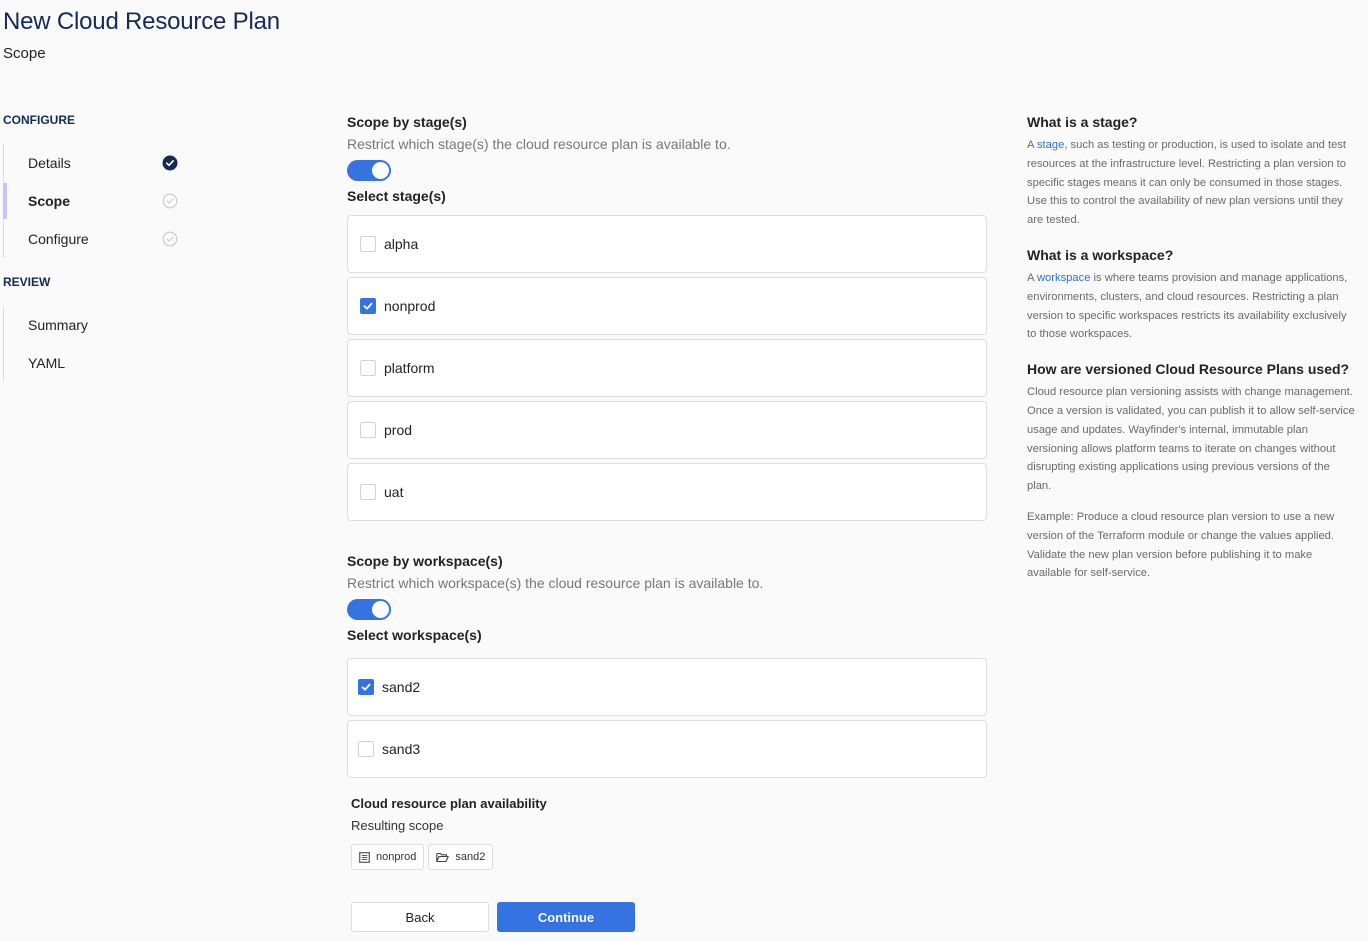 The width and height of the screenshot is (1368, 941). I want to click on stage-option-alpha: alpha, so click(667, 244).